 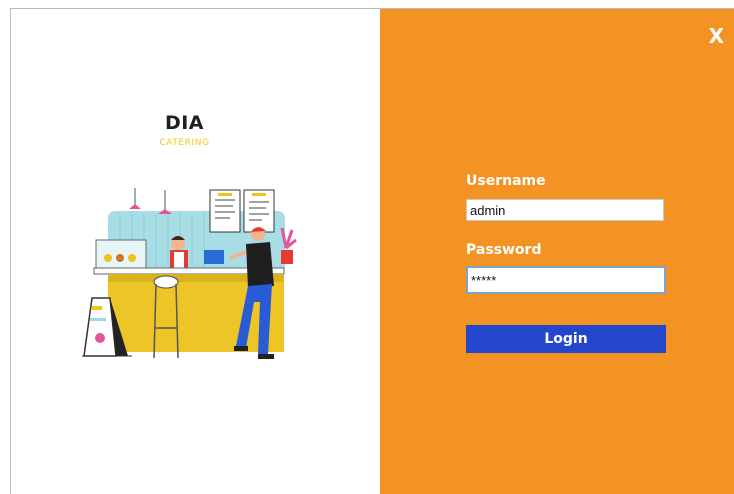 What do you see at coordinates (566, 339) in the screenshot?
I see `login-button: Login` at bounding box center [566, 339].